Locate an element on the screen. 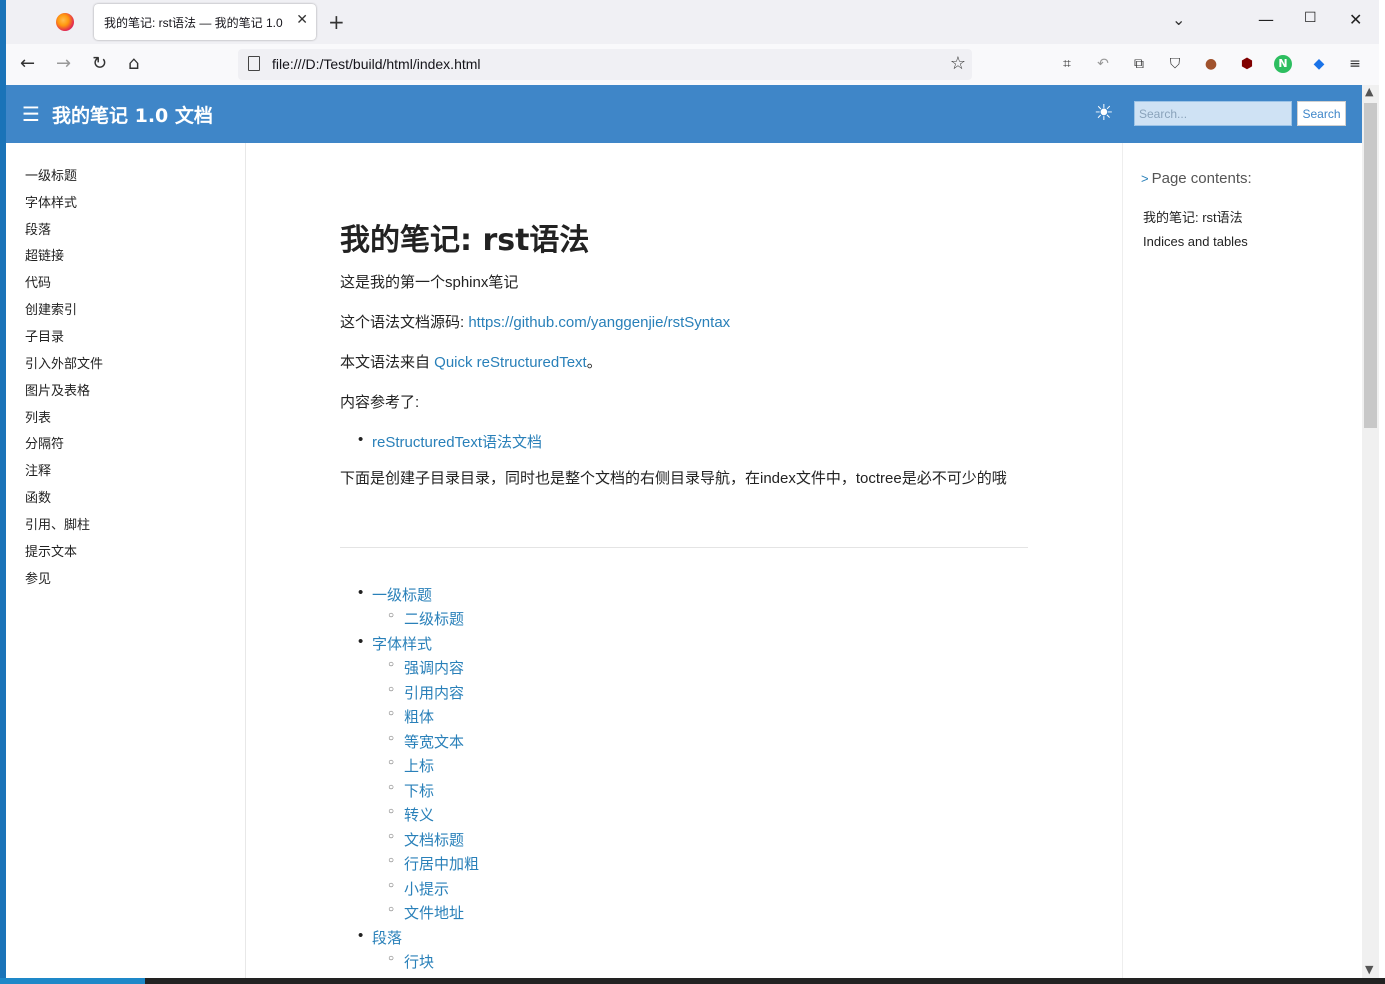 This screenshot has width=1385, height=984. maximize-icon: ☐ is located at coordinates (1310, 18).